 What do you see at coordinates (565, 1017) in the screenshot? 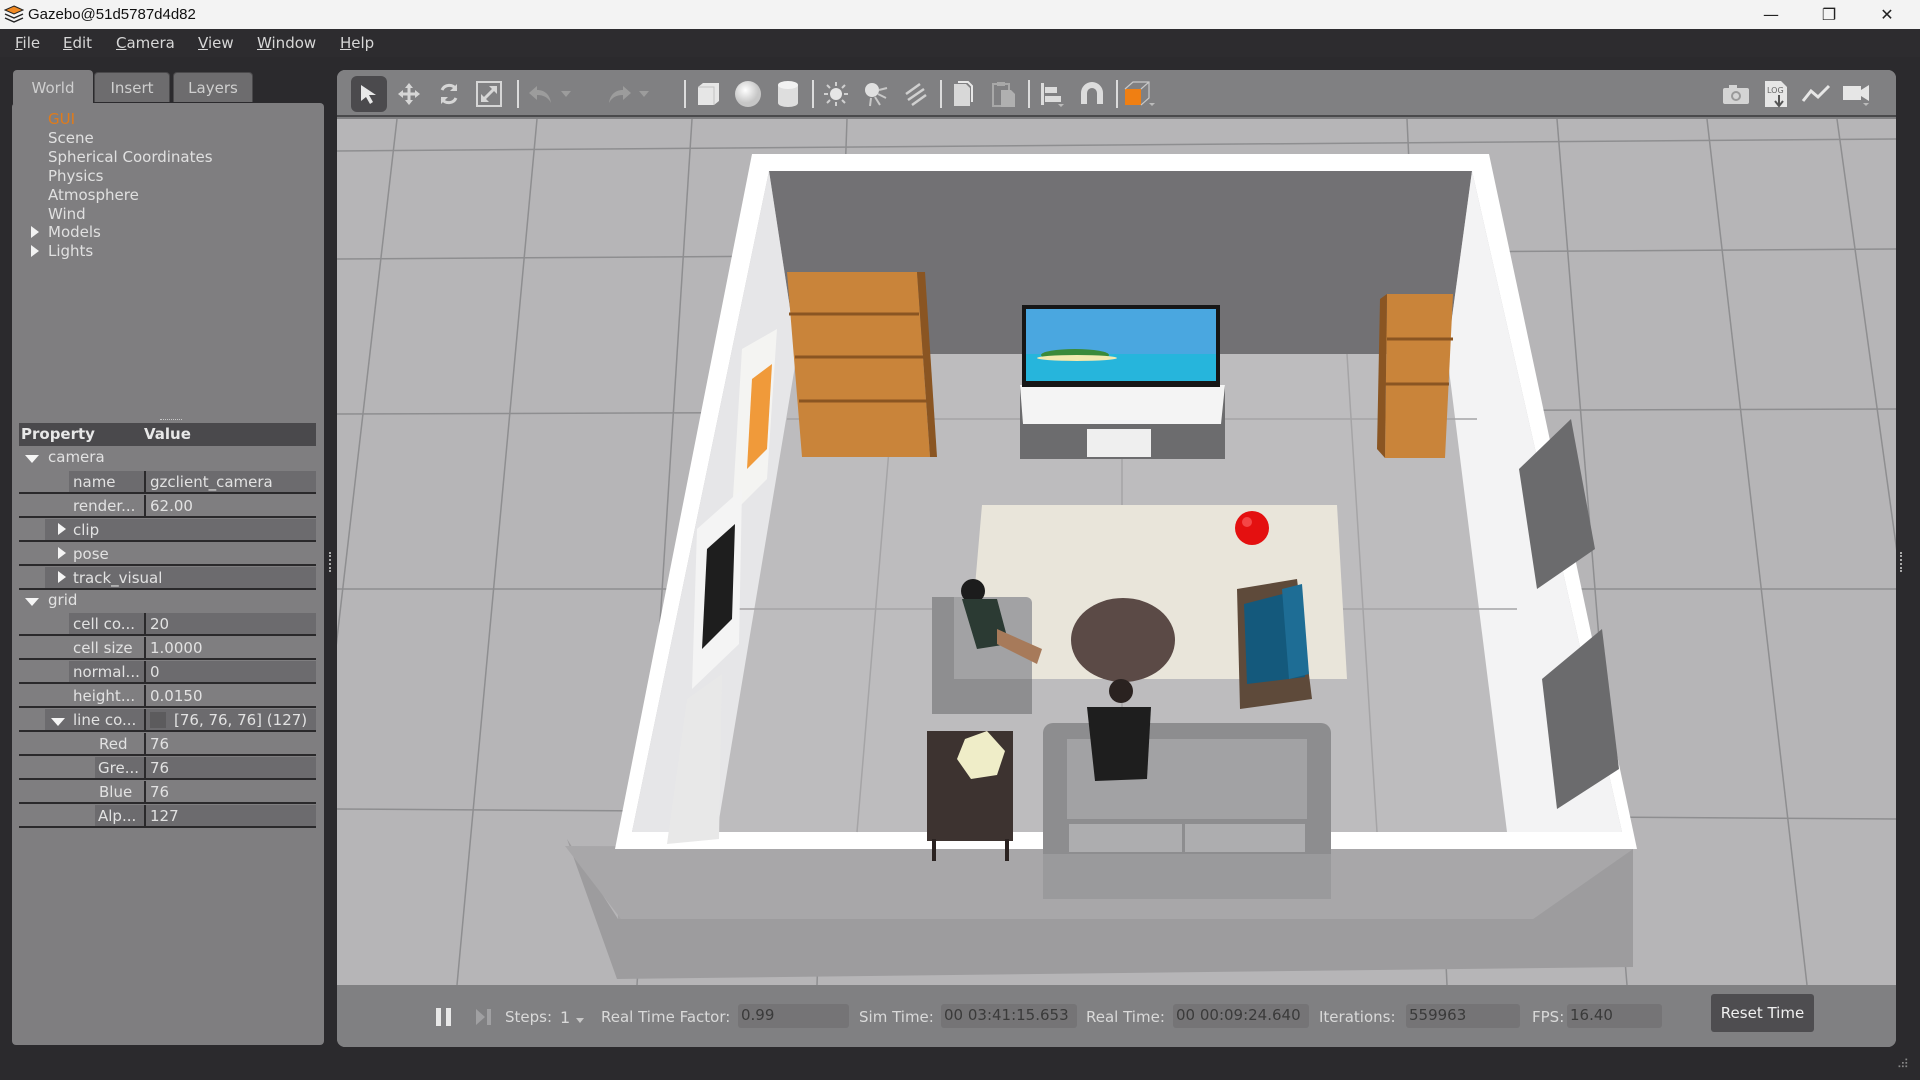
I see `steps-value: 1` at bounding box center [565, 1017].